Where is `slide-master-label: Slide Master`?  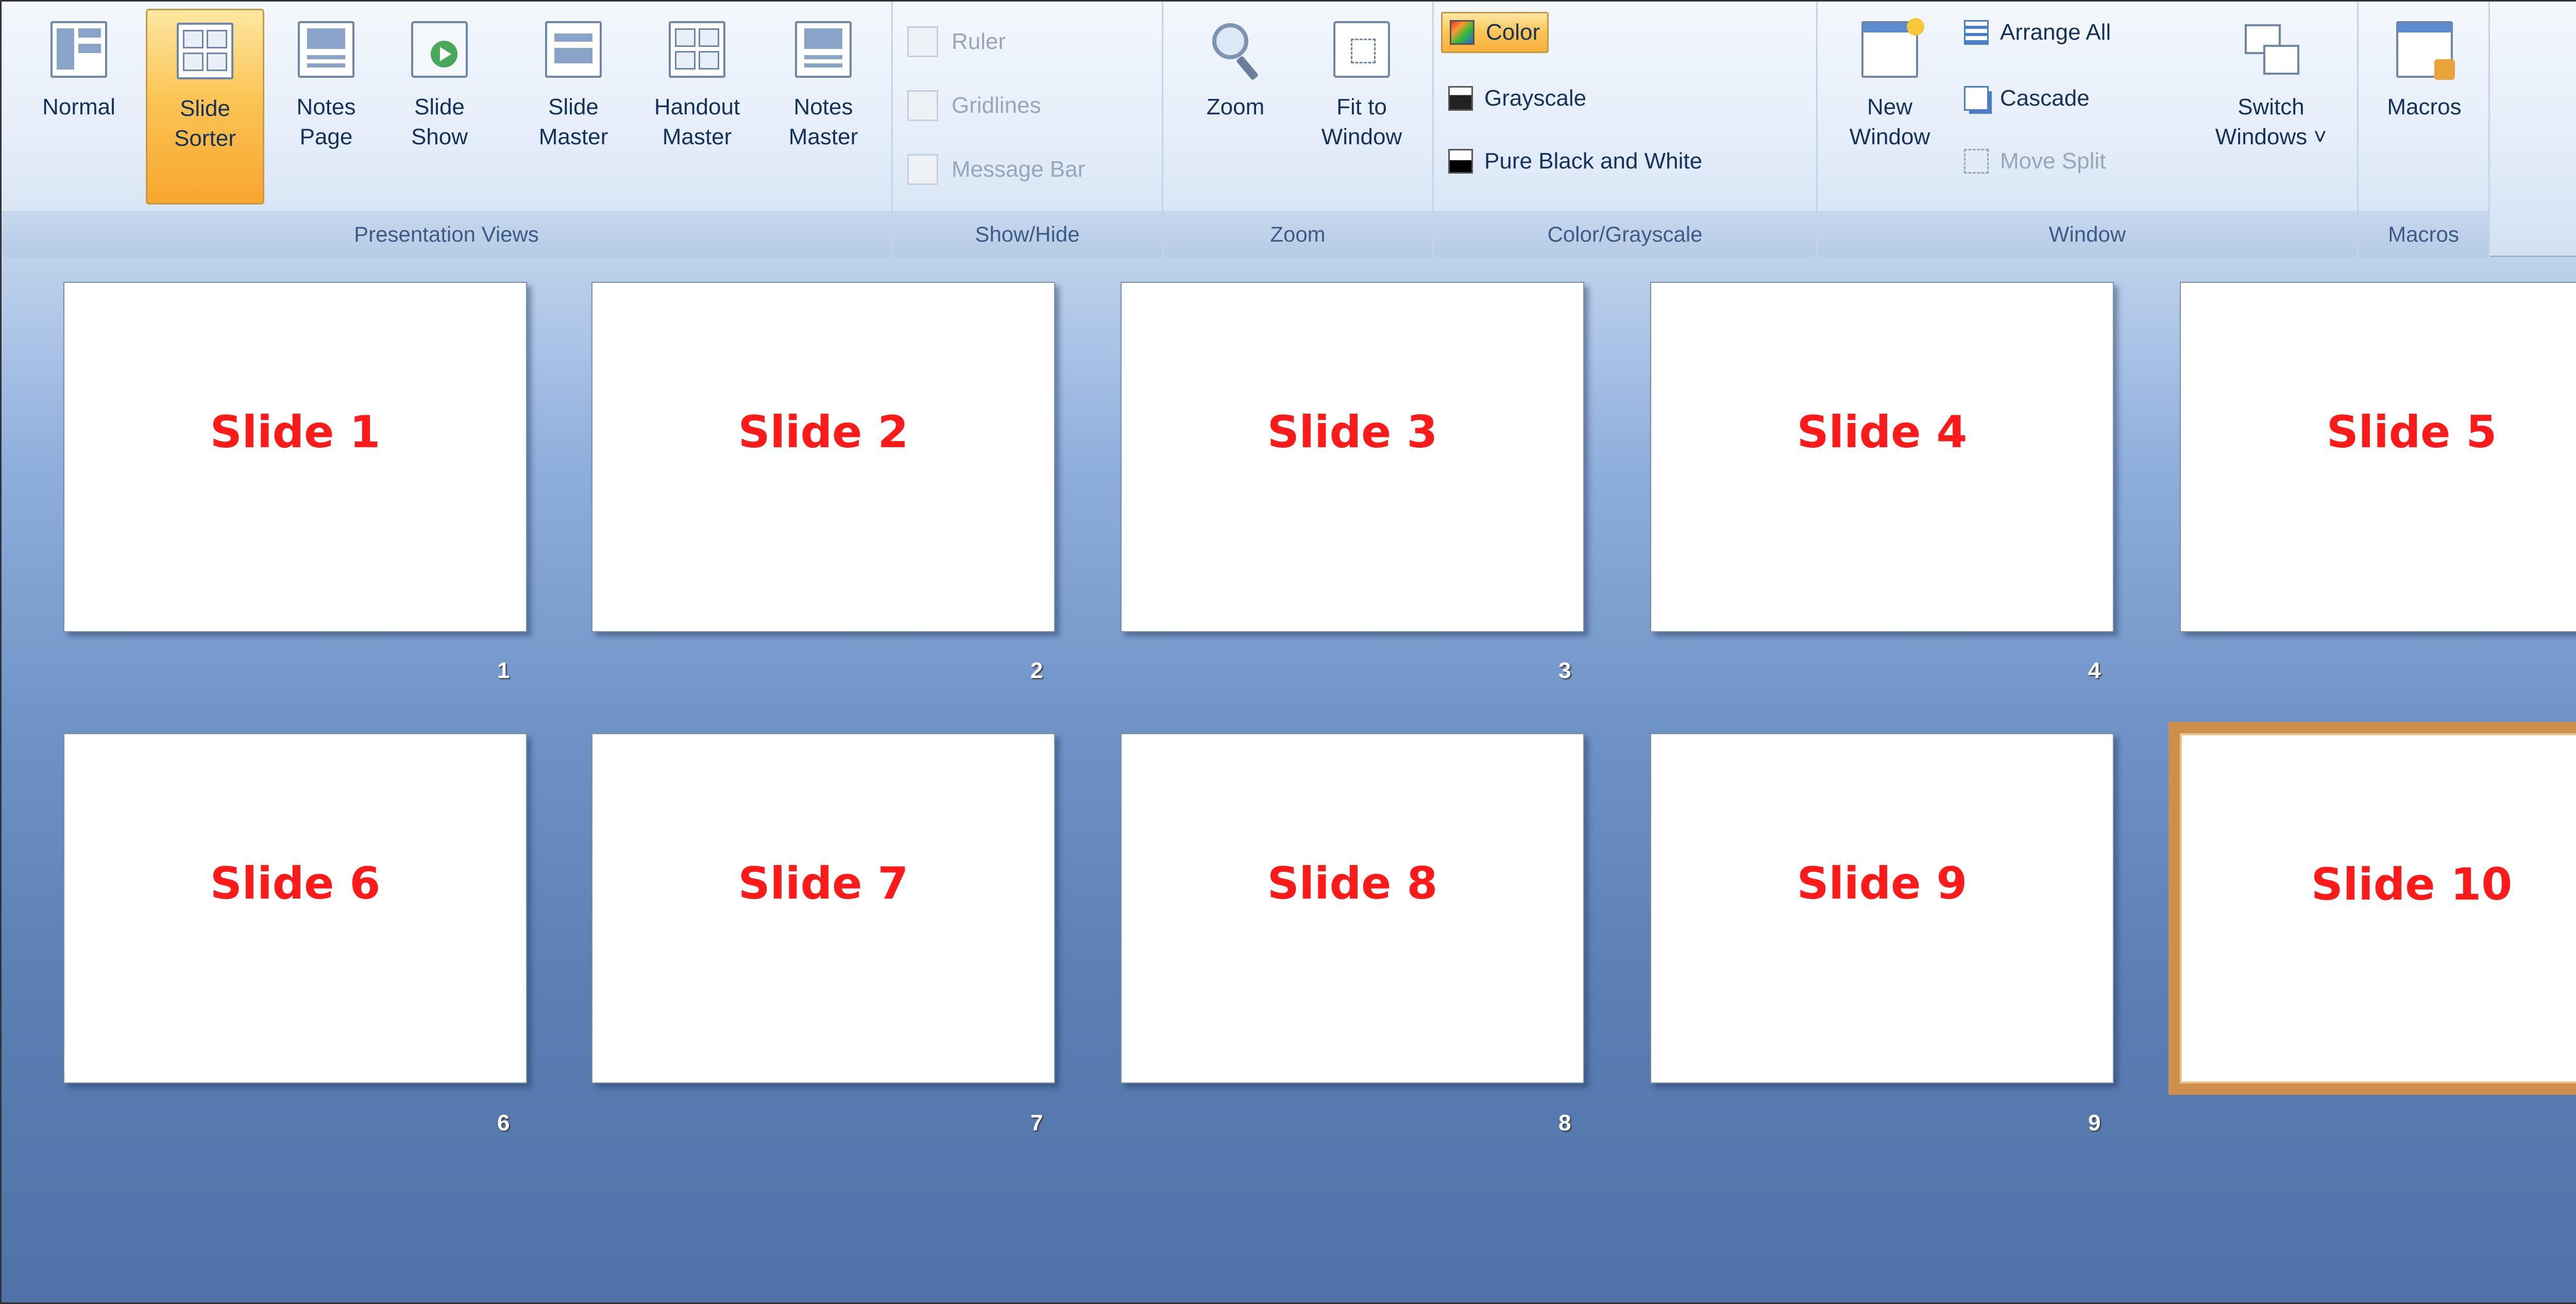 slide-master-label: Slide Master is located at coordinates (573, 122).